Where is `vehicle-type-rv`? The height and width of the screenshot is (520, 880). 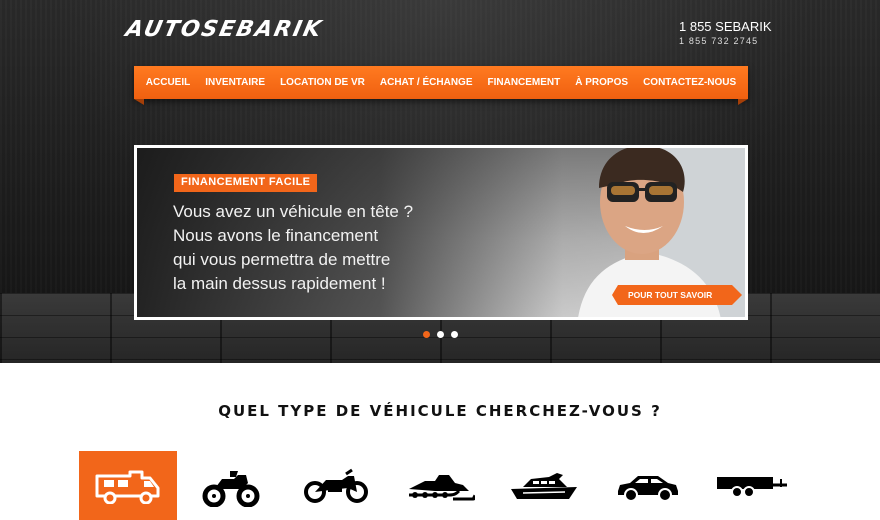 vehicle-type-rv is located at coordinates (128, 485).